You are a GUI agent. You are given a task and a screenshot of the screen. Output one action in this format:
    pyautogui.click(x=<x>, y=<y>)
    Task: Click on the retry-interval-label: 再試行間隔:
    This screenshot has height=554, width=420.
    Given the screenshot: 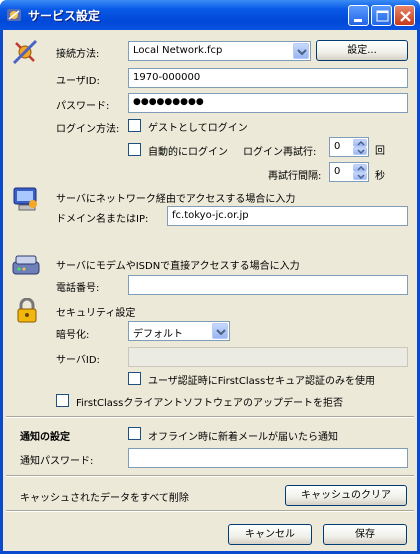 What is the action you would take?
    pyautogui.click(x=295, y=176)
    